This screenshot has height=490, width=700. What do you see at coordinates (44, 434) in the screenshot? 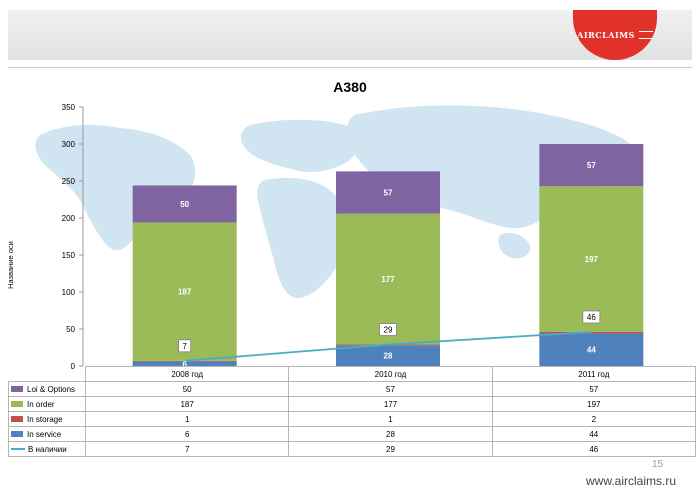
I see `legend-label: In service` at bounding box center [44, 434].